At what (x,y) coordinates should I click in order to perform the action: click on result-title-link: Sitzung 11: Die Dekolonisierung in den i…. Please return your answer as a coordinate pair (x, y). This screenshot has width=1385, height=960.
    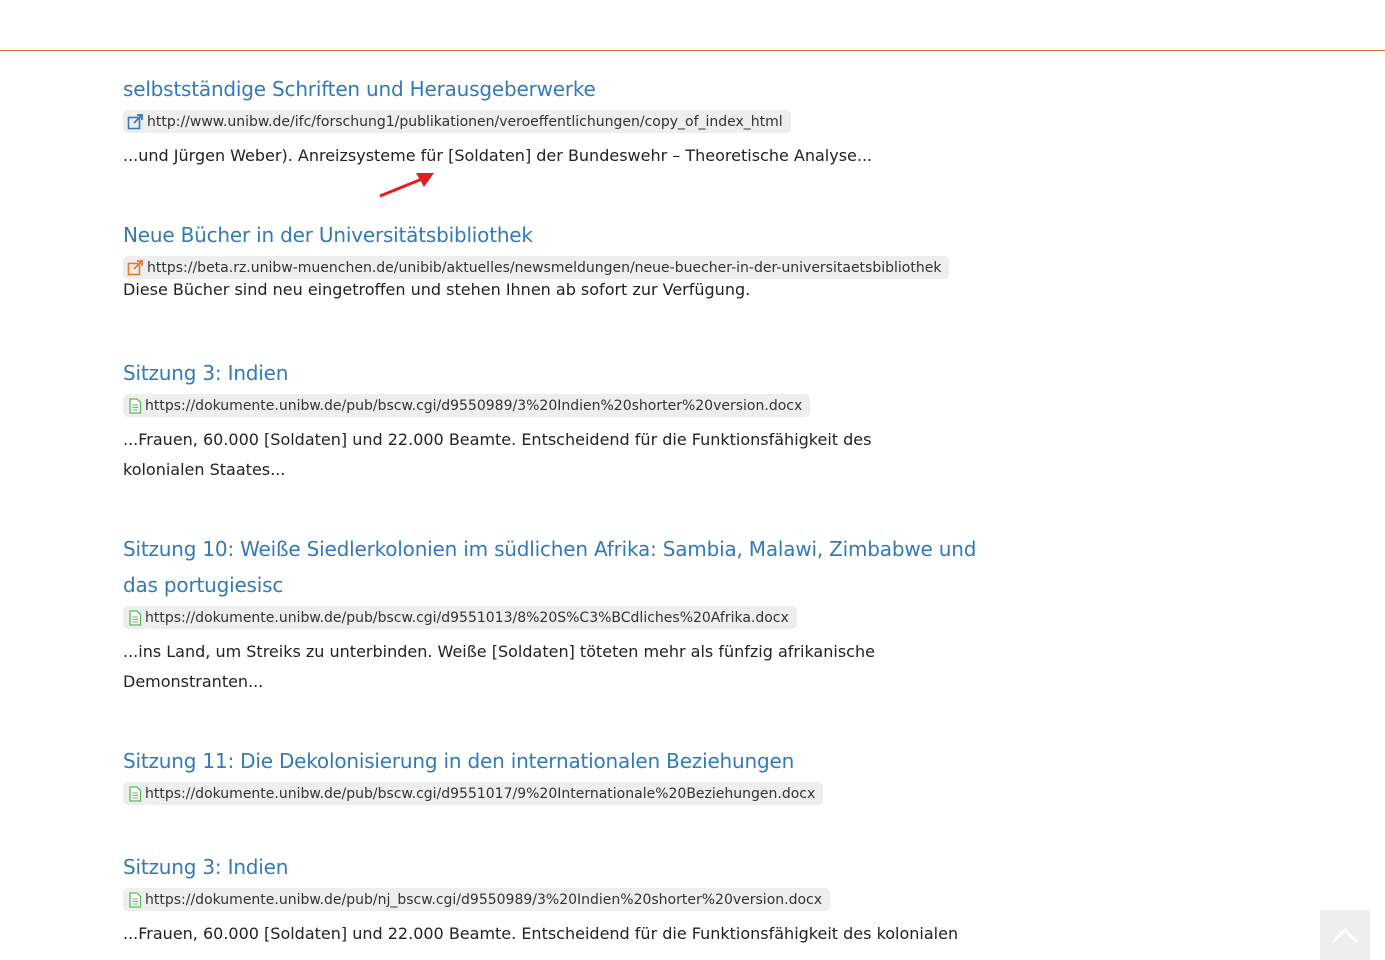
    Looking at the image, I should click on (573, 761).